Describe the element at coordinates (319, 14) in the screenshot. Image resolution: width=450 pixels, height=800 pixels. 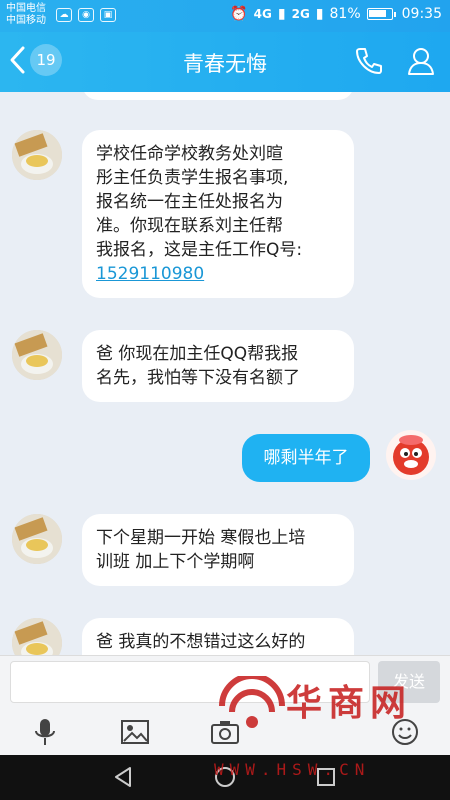
I see `signal-icon-2: ▮` at that location.